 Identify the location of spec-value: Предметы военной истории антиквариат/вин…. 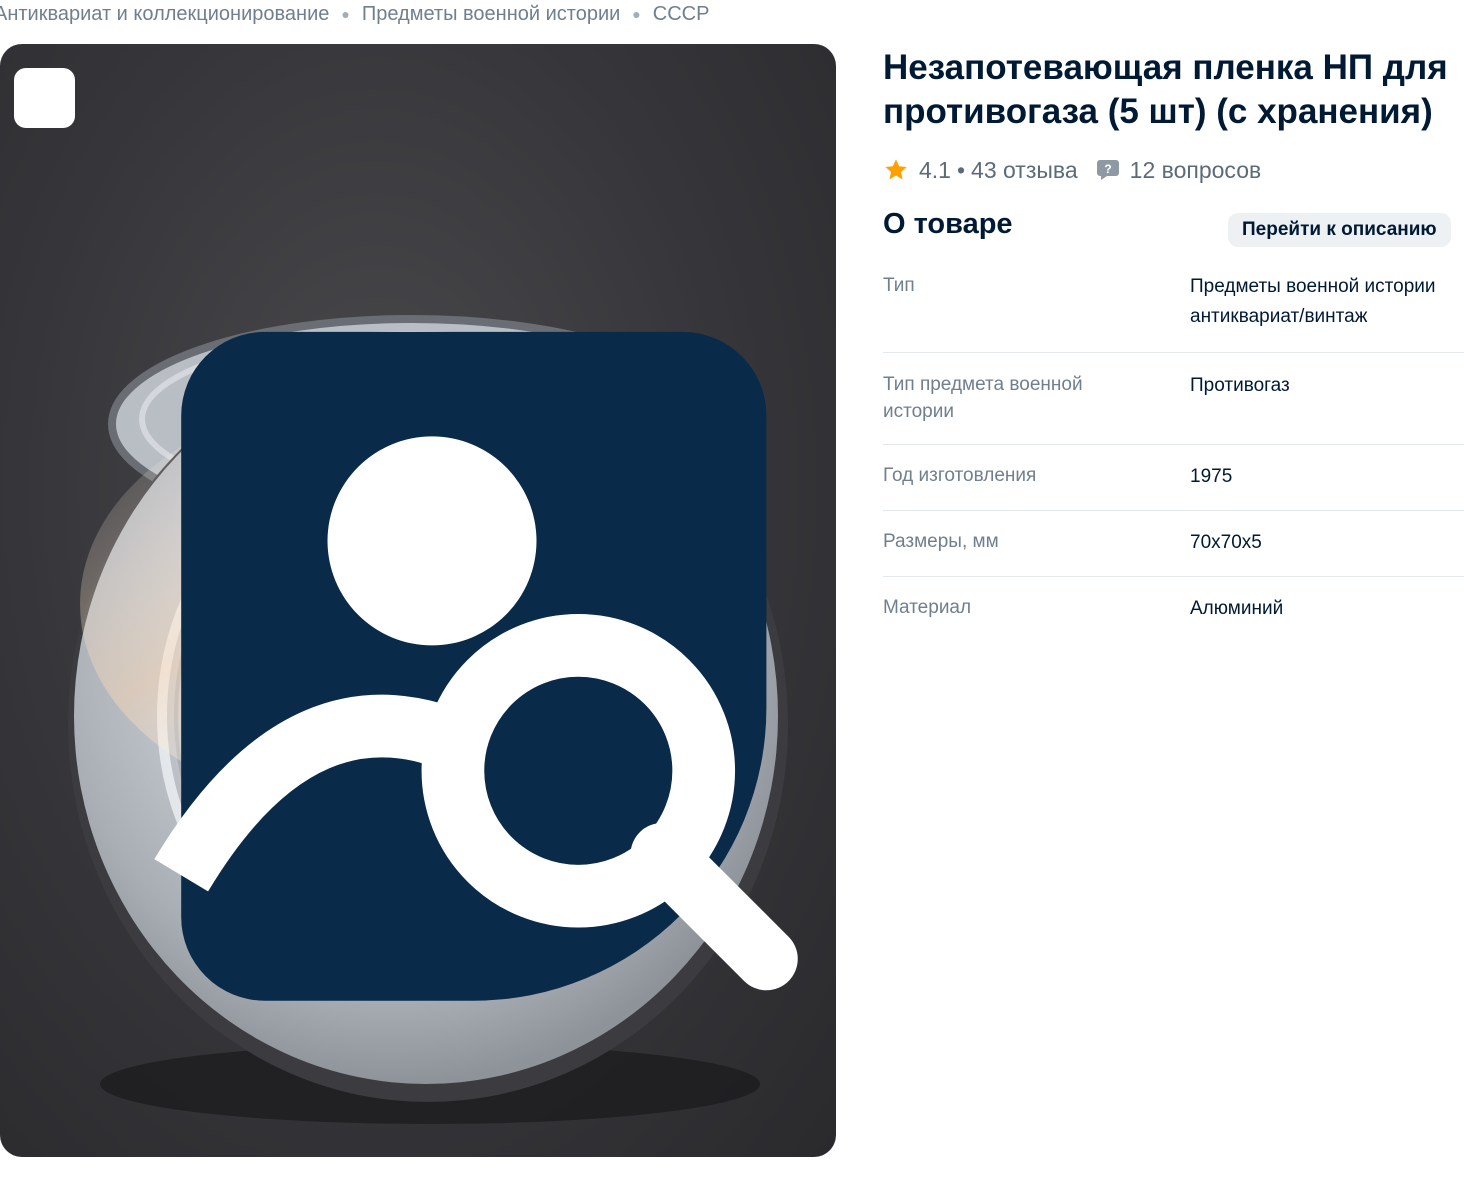
(1327, 302).